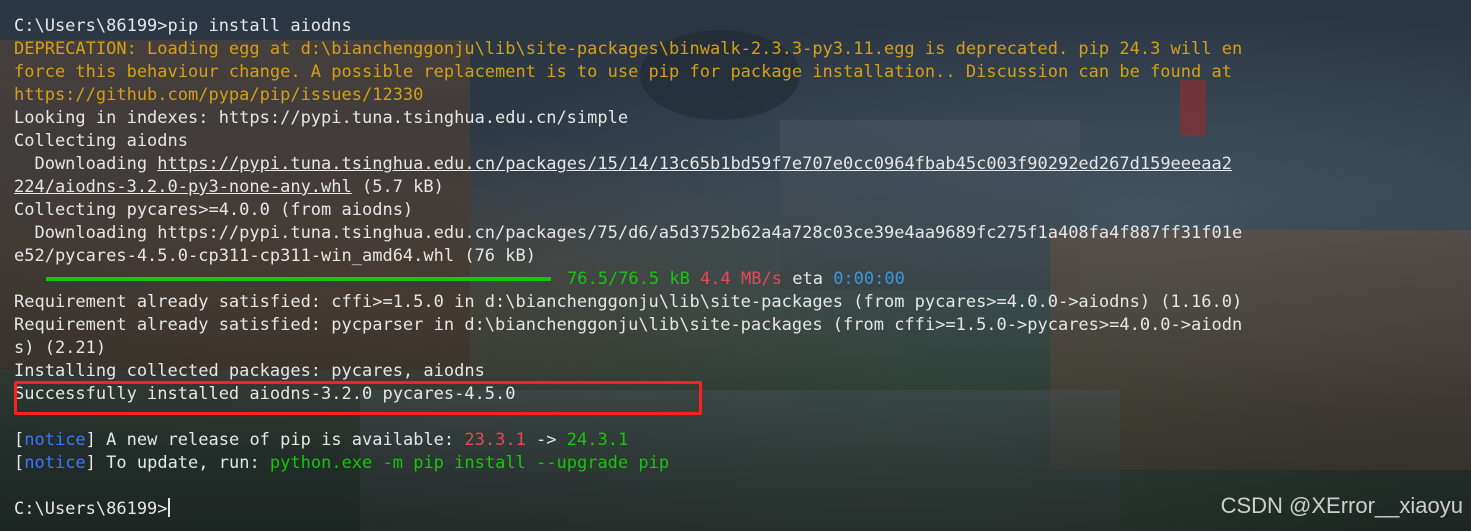 The width and height of the screenshot is (1471, 531). I want to click on progress-line: 76.5/76.5 kB 4.4 MB/s eta 0:00:00, so click(742, 279).